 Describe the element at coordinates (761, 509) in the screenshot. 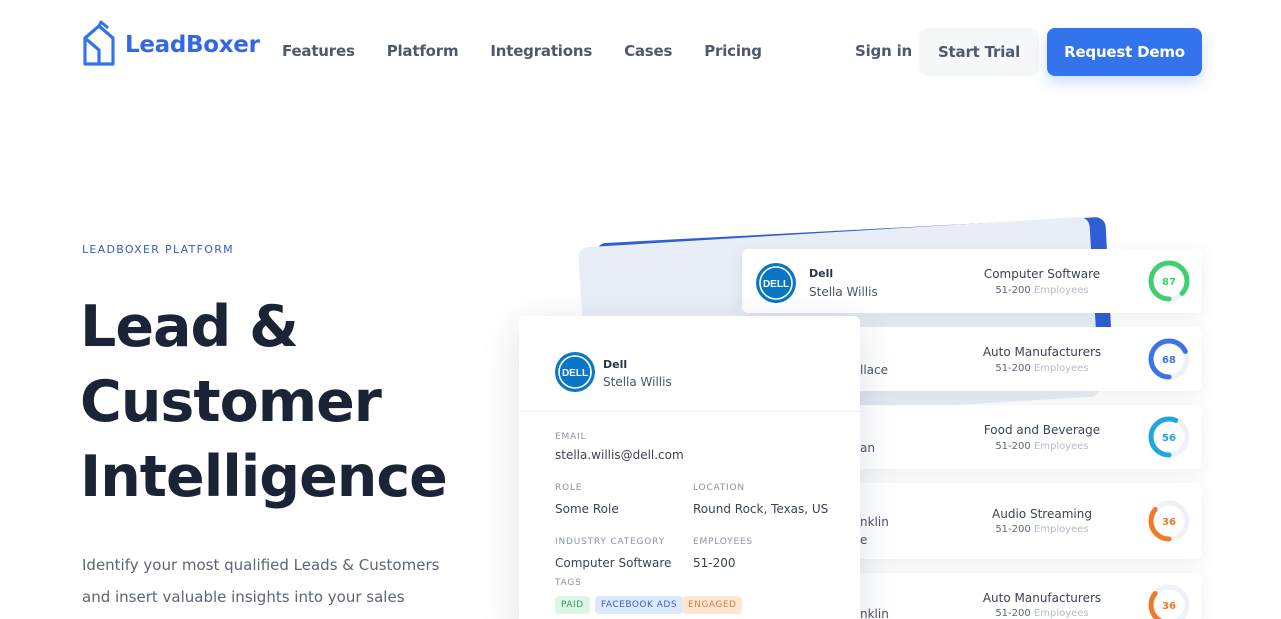

I see `location-value: Round Rock, Texas, US` at that location.